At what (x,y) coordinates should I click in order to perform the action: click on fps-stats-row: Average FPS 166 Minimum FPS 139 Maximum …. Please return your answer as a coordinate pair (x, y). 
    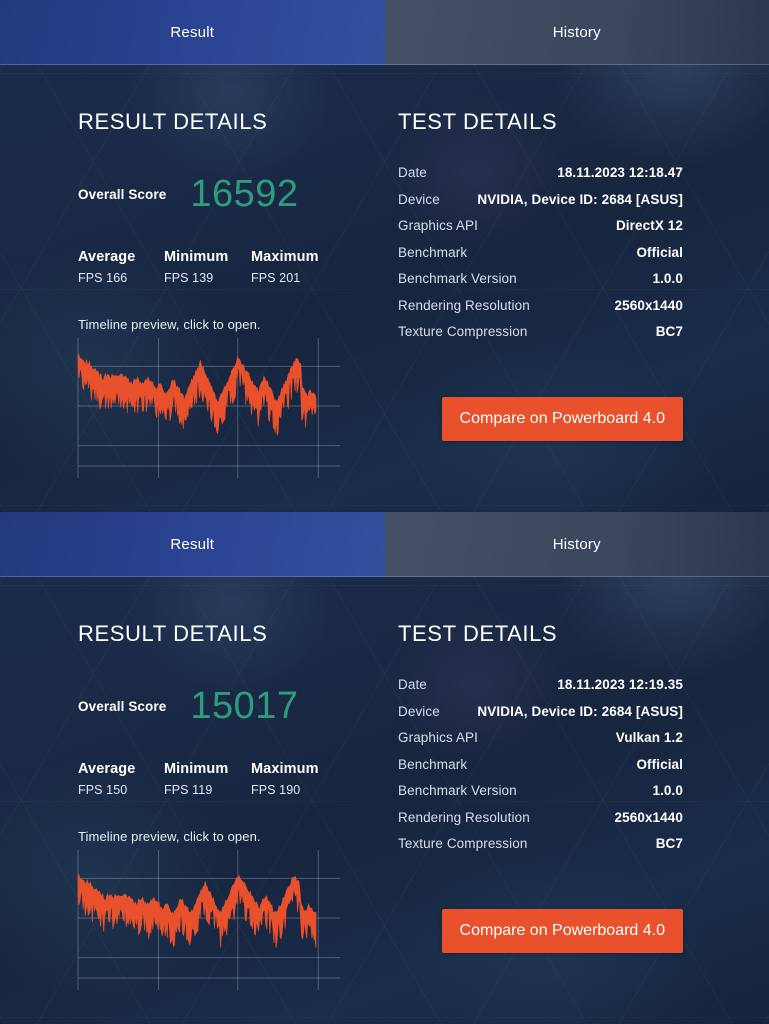
    Looking at the image, I should click on (228, 267).